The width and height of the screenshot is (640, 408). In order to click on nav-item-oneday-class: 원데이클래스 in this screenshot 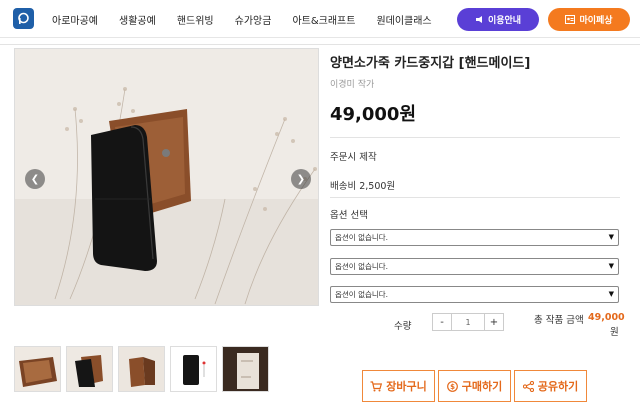, I will do `click(403, 19)`.